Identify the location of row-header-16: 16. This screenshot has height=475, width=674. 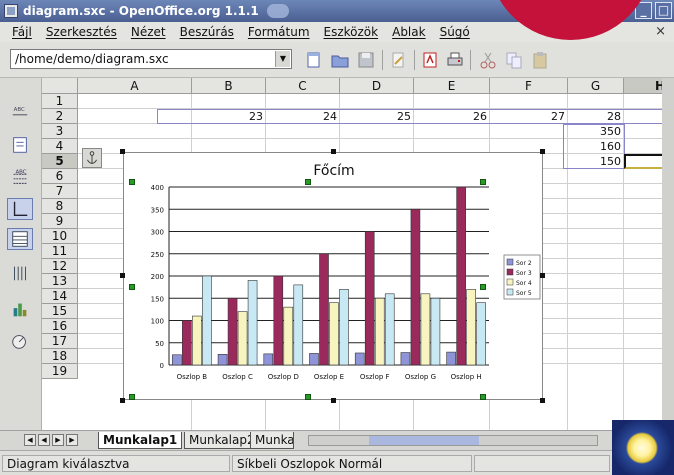
(60, 326).